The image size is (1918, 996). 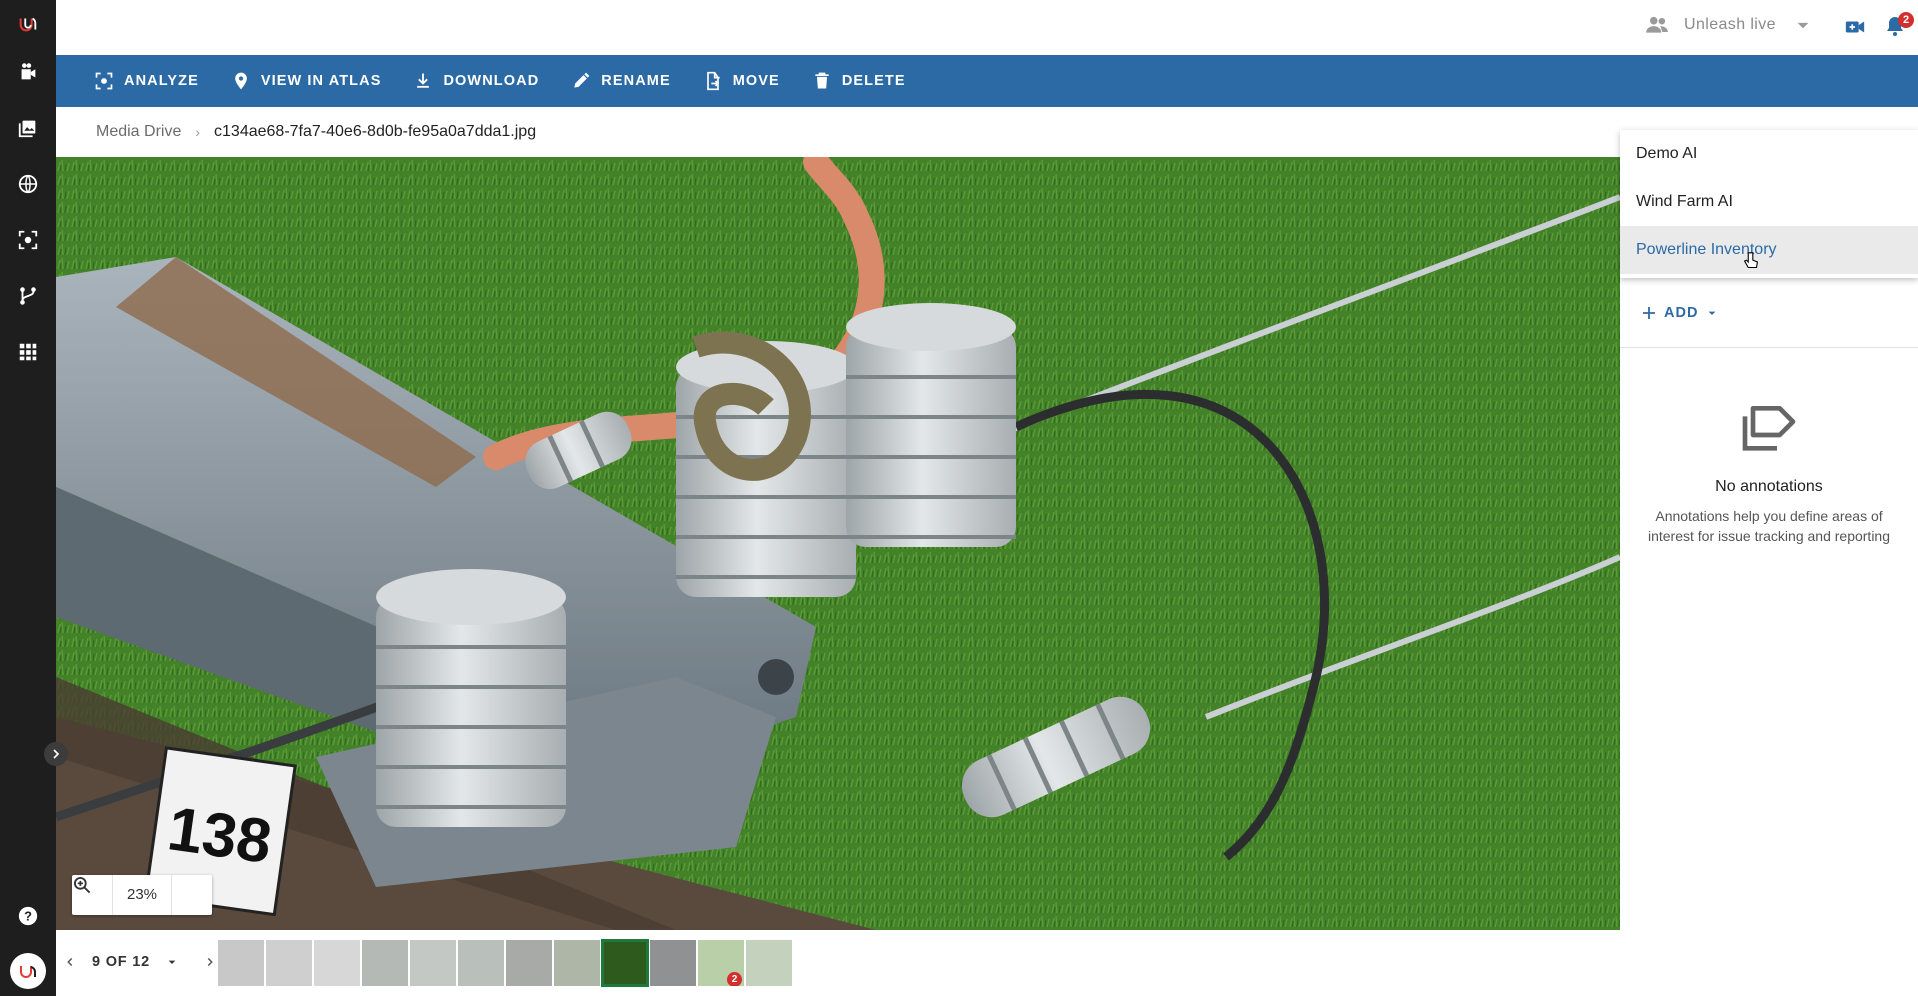 I want to click on breadcrumb-file-name: c134ae68-7fa7-40e6-8d0b-fe95a0a7dda1.jpg, so click(x=375, y=131).